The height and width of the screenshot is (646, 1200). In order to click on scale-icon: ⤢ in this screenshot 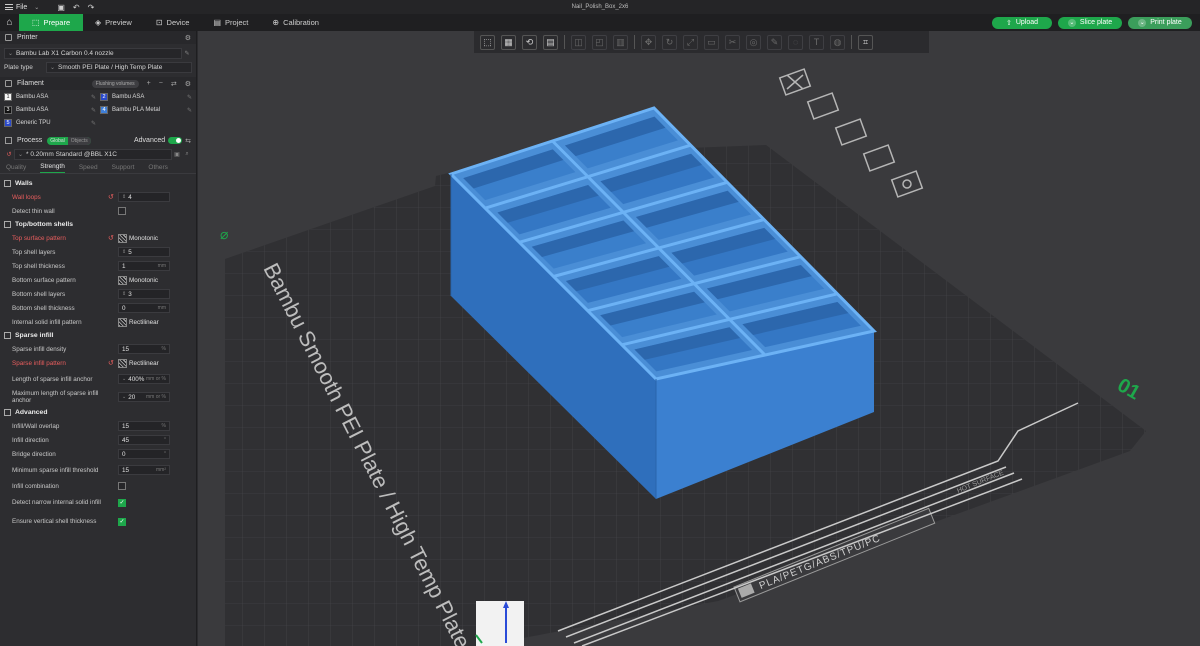, I will do `click(690, 42)`.